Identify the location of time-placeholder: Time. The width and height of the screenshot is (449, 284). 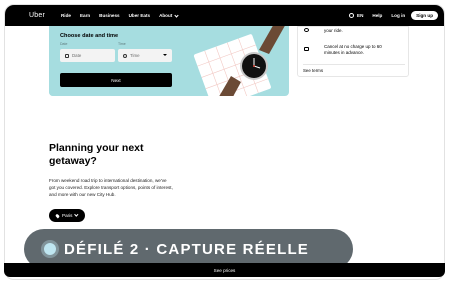
(135, 55).